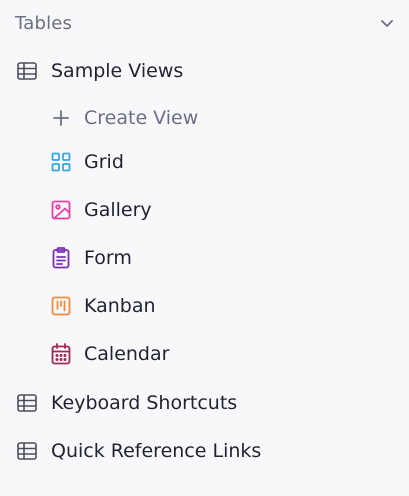 This screenshot has height=496, width=409. I want to click on view-item-gallery: Gallery, so click(204, 210).